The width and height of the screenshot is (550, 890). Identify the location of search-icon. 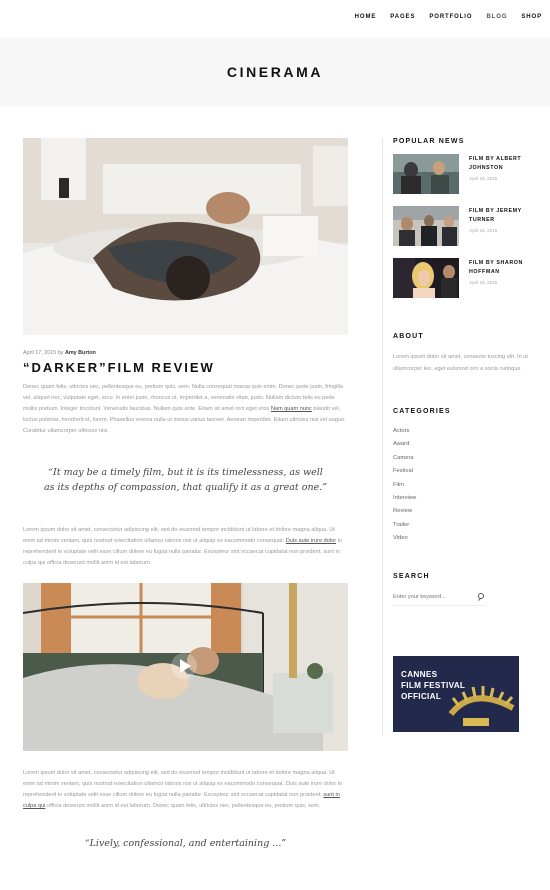
(481, 596).